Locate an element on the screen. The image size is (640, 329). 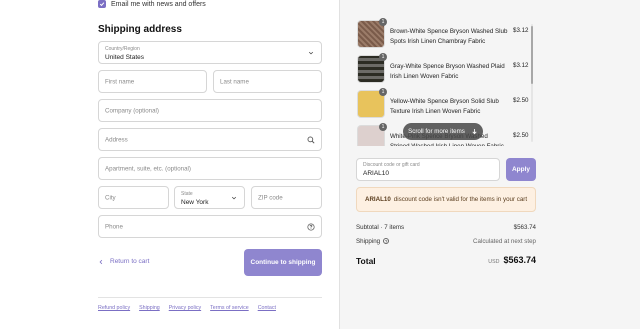
footer-link-terms: Terms of service is located at coordinates (229, 308).